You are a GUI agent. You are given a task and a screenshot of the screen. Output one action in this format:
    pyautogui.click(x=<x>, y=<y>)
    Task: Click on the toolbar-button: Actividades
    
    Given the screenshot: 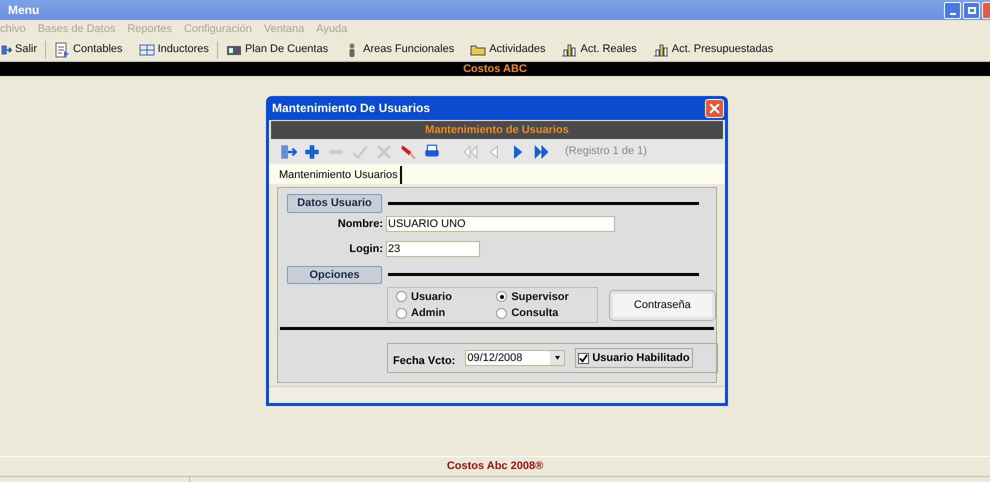 What is the action you would take?
    pyautogui.click(x=508, y=49)
    